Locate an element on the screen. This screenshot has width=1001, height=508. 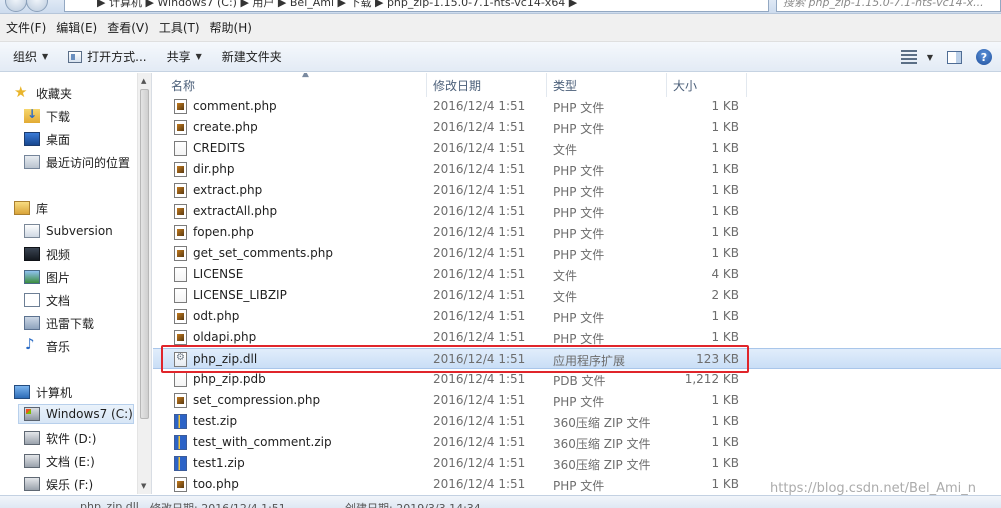
file-row: LICENSE 2016/12/4 1:51 文件 4 KB is located at coordinates (577, 274).